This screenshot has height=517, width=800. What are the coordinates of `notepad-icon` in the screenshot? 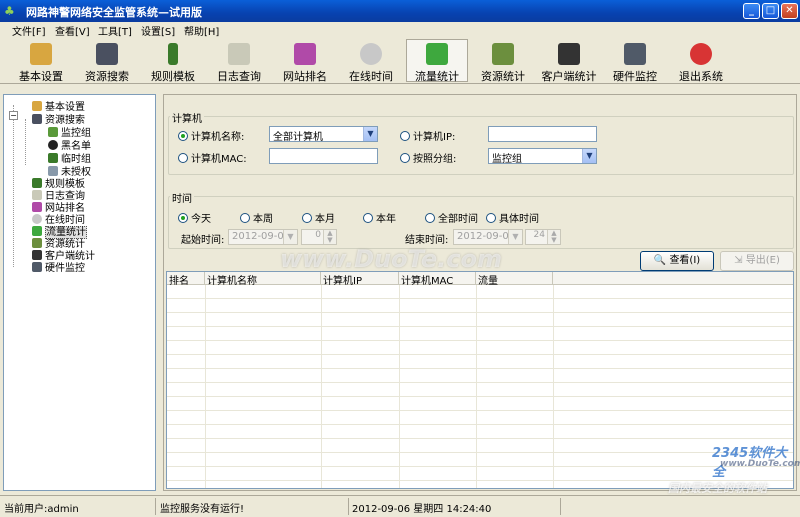 It's located at (239, 54).